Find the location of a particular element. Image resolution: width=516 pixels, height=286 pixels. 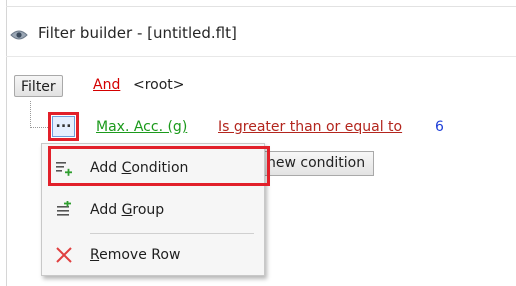

menu-item-add-condition: Add Condition is located at coordinates (153, 168).